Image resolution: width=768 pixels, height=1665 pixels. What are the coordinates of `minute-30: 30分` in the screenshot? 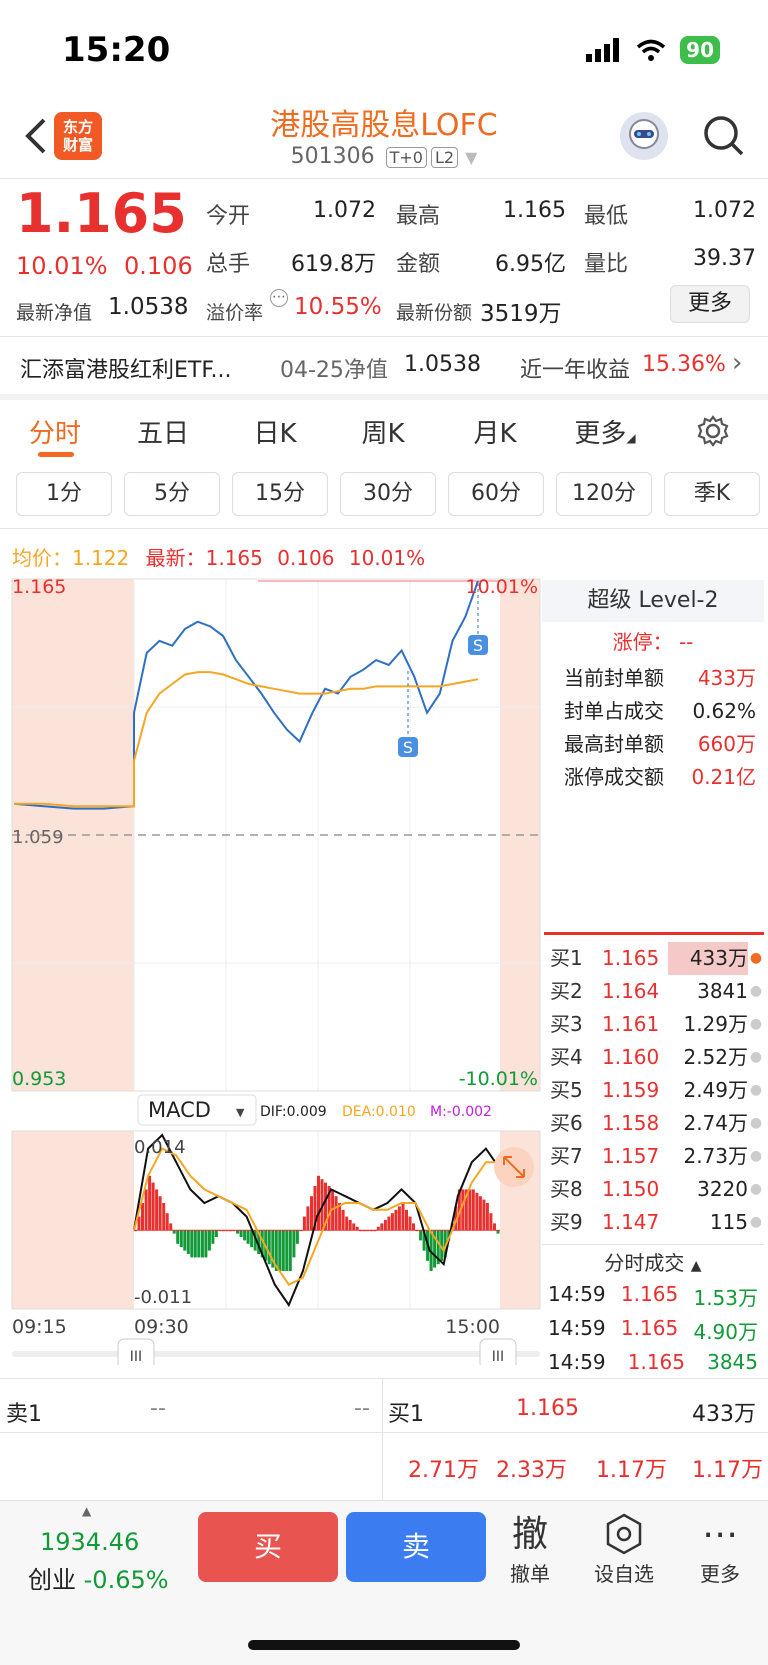 It's located at (388, 494).